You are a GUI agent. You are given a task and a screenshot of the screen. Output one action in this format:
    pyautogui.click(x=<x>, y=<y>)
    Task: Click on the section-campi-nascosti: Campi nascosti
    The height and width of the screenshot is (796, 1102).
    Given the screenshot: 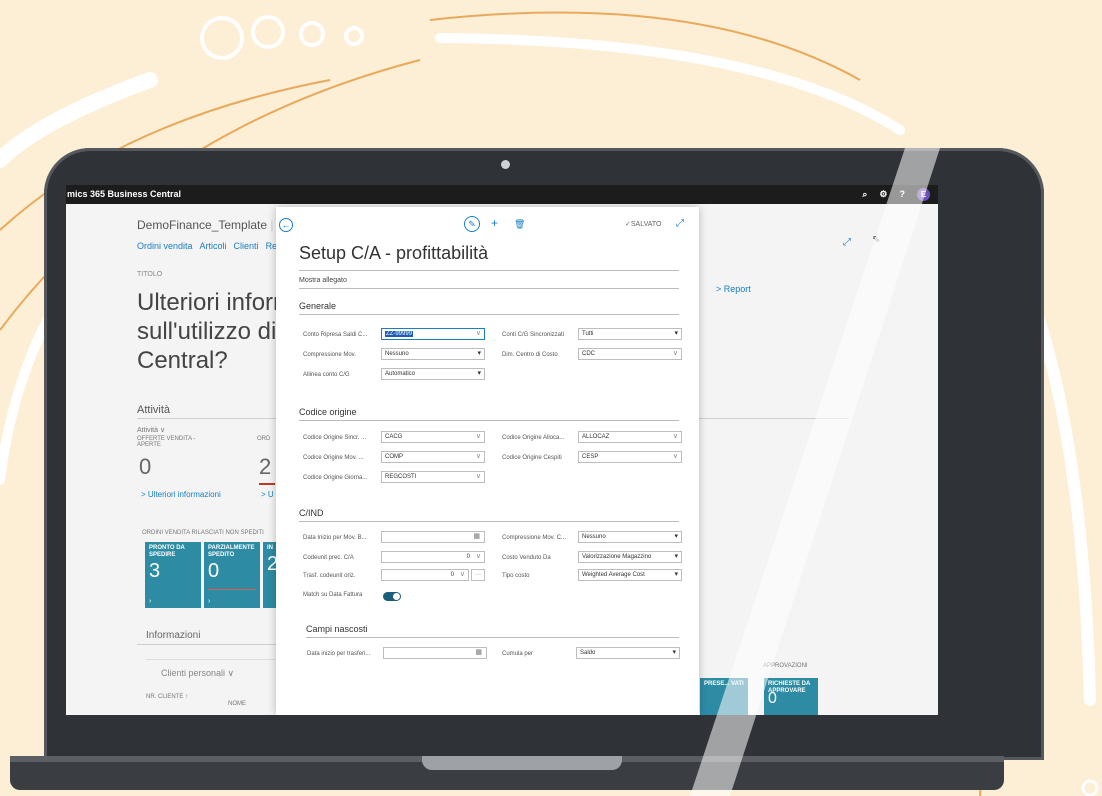 What is the action you would take?
    pyautogui.click(x=337, y=629)
    